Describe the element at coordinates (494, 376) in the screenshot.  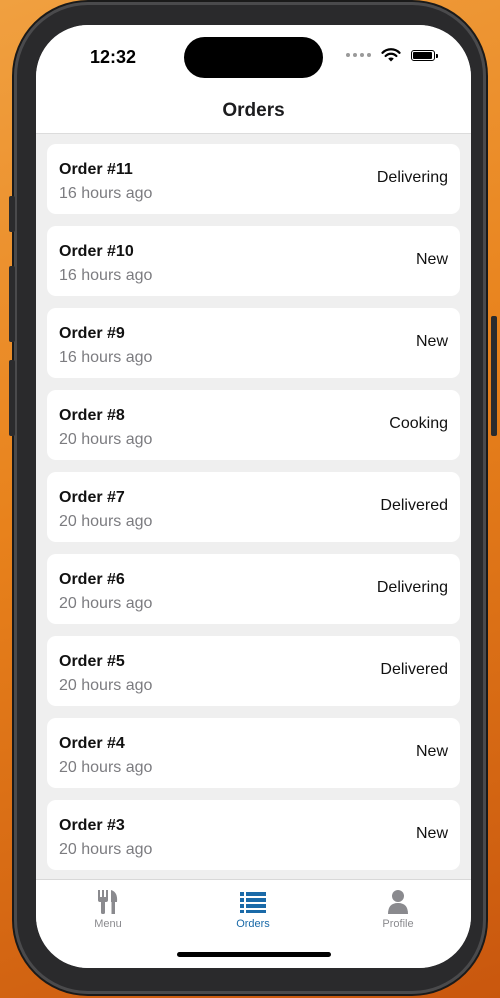
I see `power-button` at that location.